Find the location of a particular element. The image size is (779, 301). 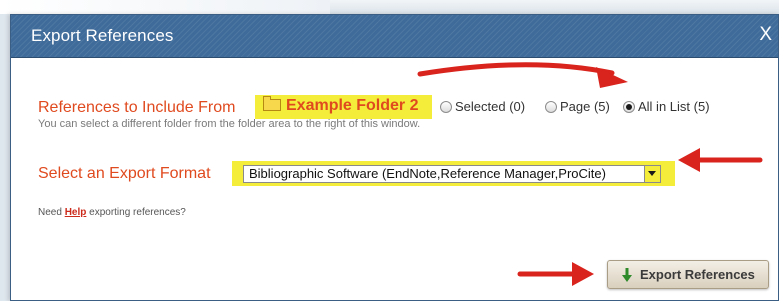

curved-annotation-arrowhead is located at coordinates (612, 77).